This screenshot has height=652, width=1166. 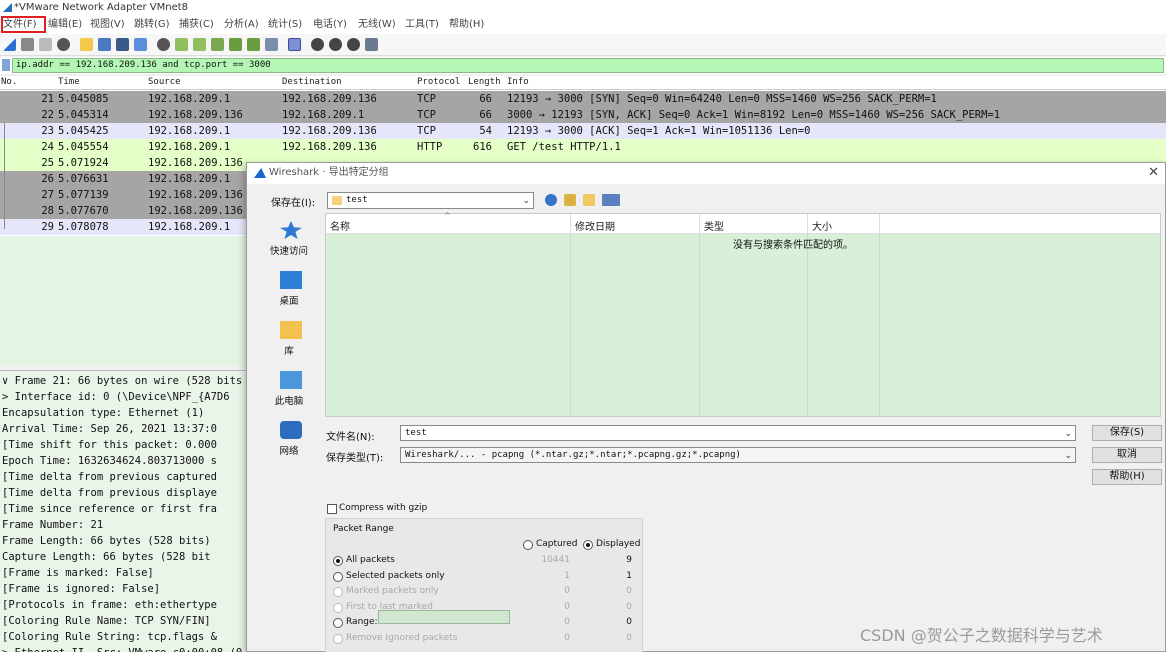 What do you see at coordinates (1127, 433) in the screenshot?
I see `save-button: 保存(S)` at bounding box center [1127, 433].